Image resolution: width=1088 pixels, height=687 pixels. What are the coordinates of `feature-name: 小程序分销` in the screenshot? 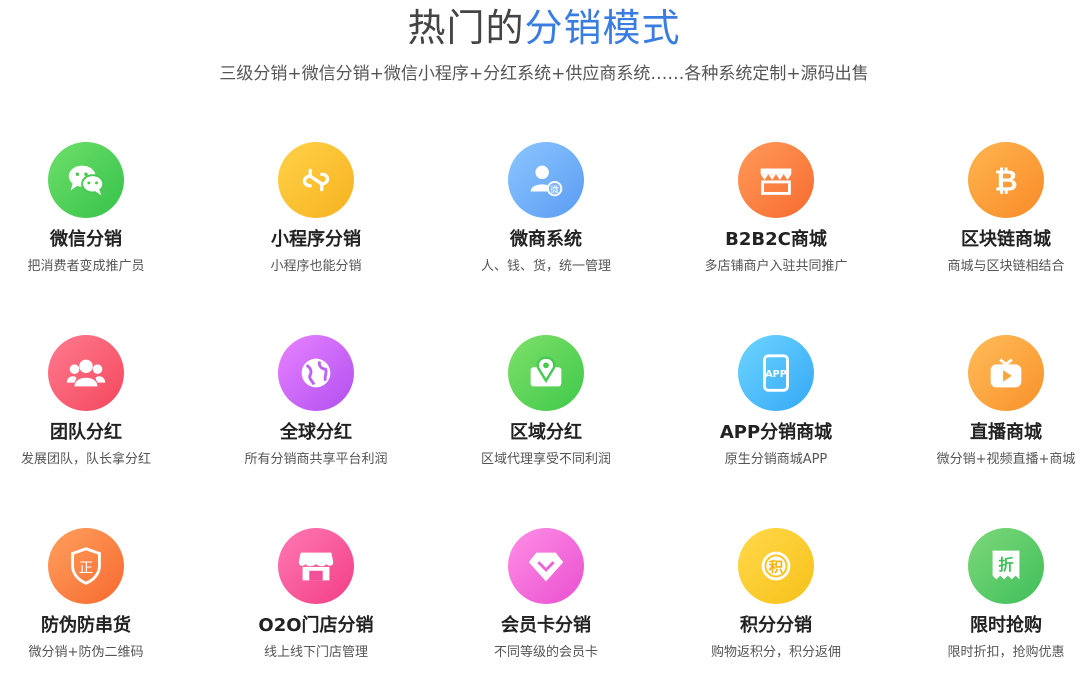 It's located at (316, 239).